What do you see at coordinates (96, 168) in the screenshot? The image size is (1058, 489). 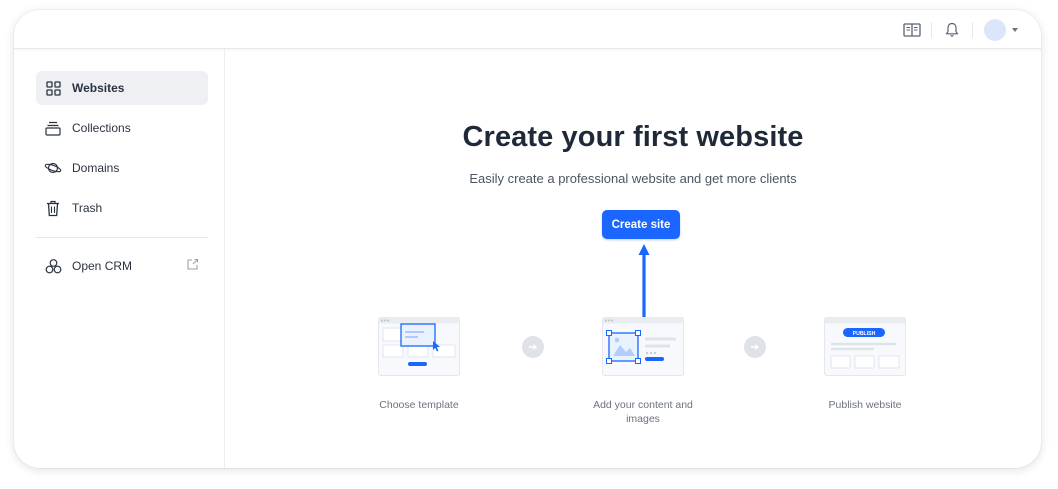 I see `sidebar-item-label: Domains` at bounding box center [96, 168].